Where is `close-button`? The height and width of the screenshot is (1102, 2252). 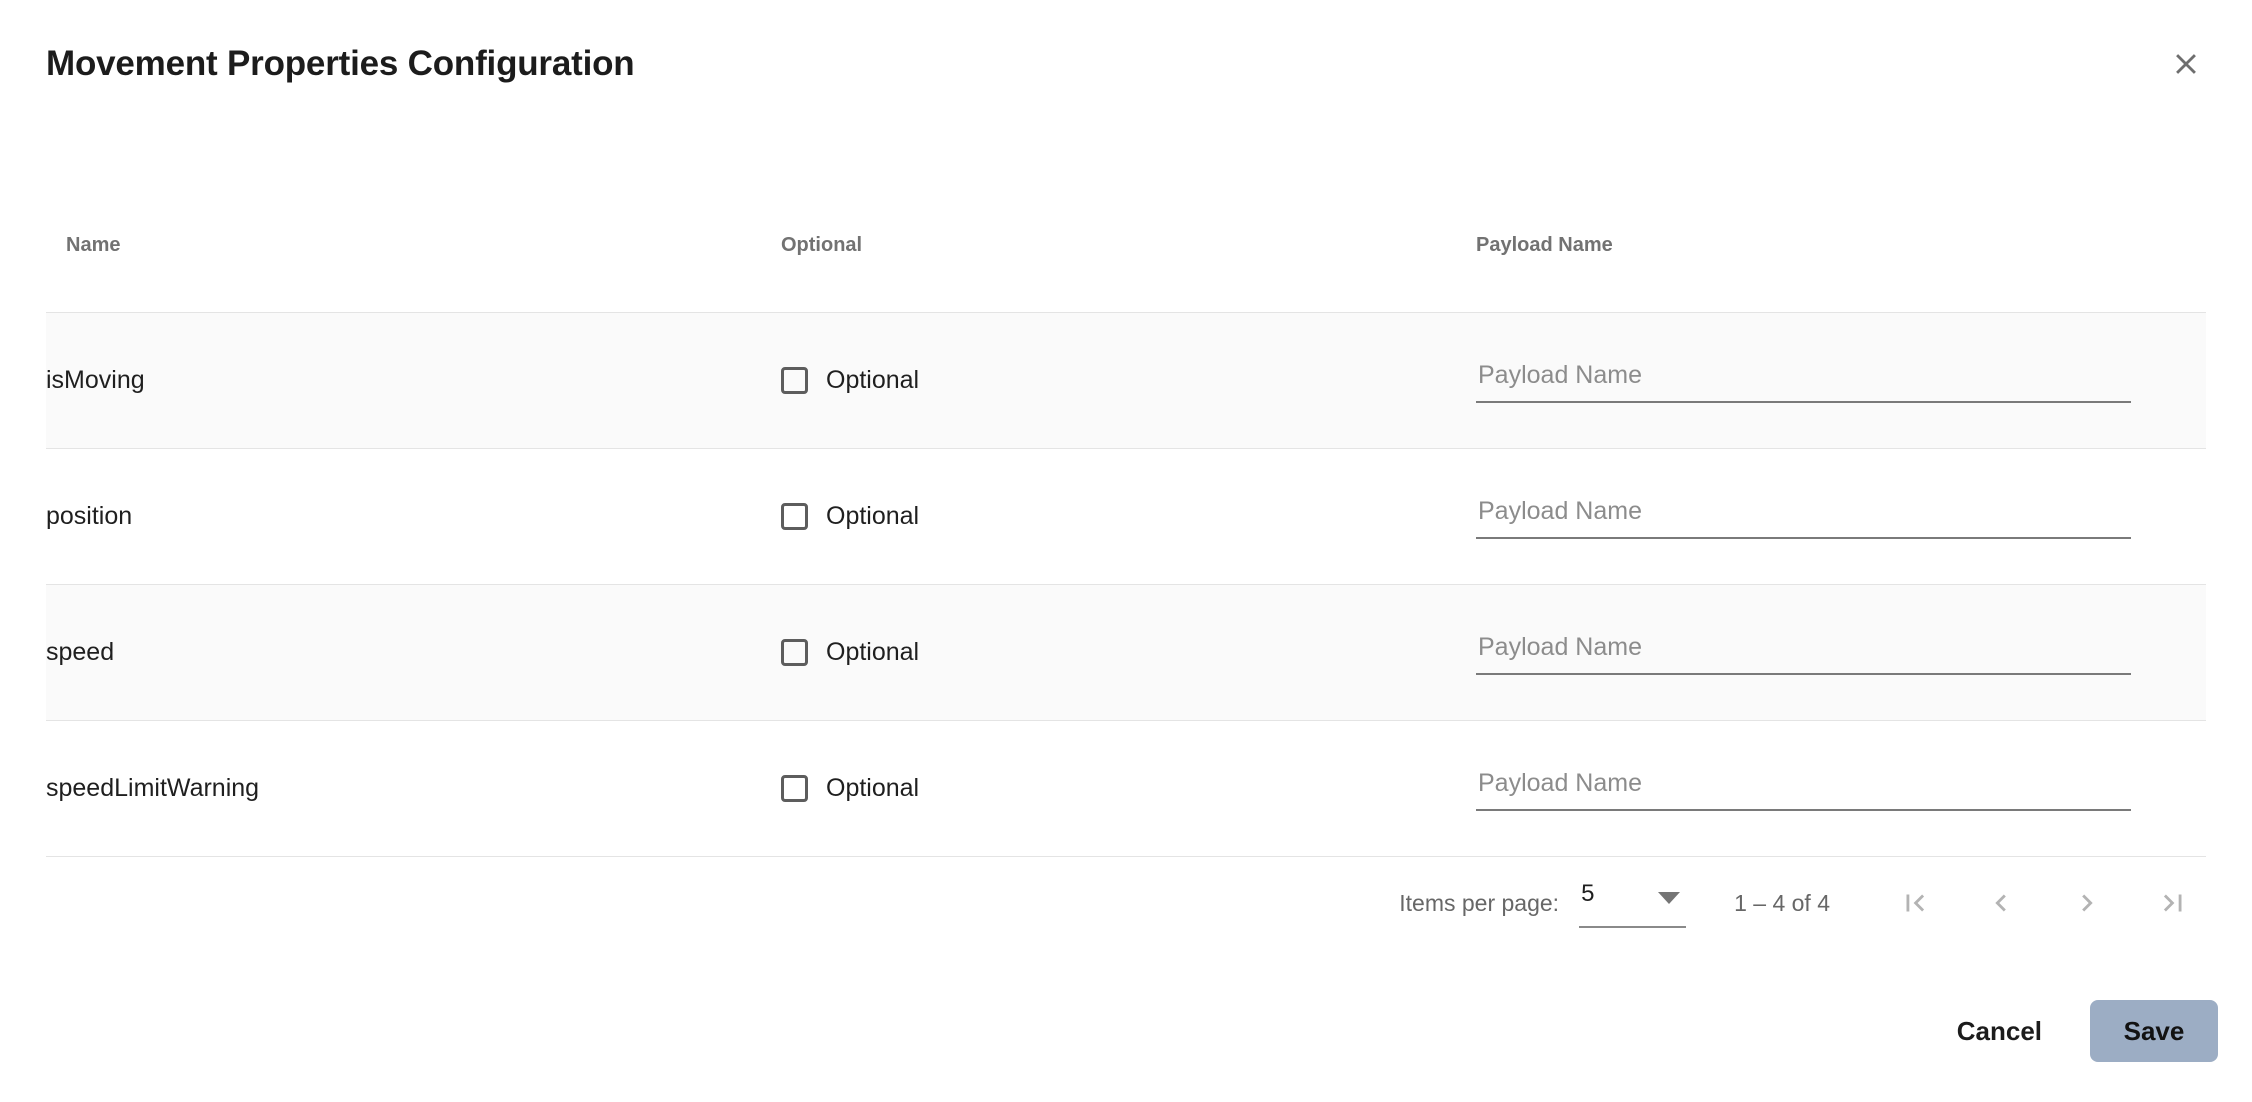 close-button is located at coordinates (2186, 64).